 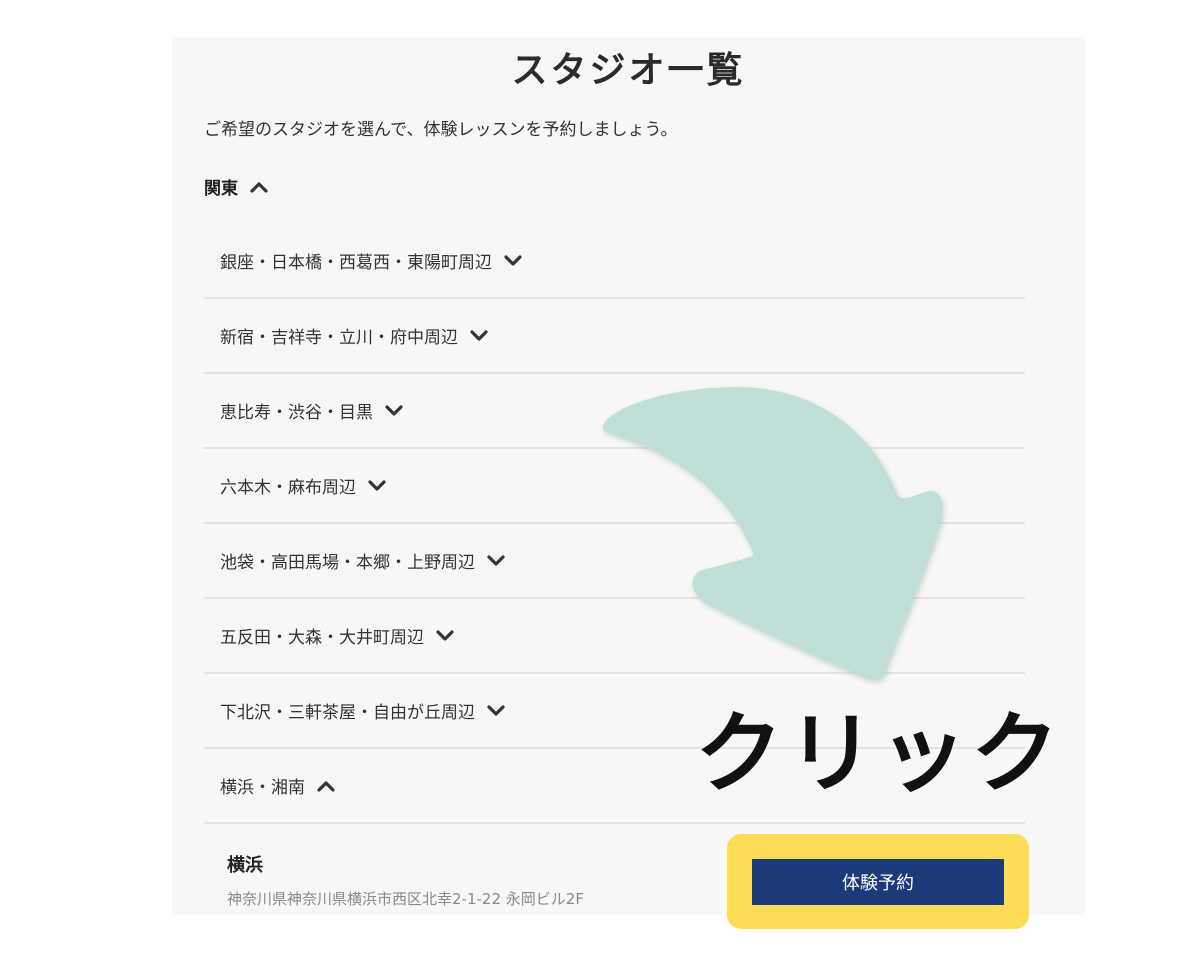 I want to click on page-title: スタジオ一覧, so click(x=628, y=70).